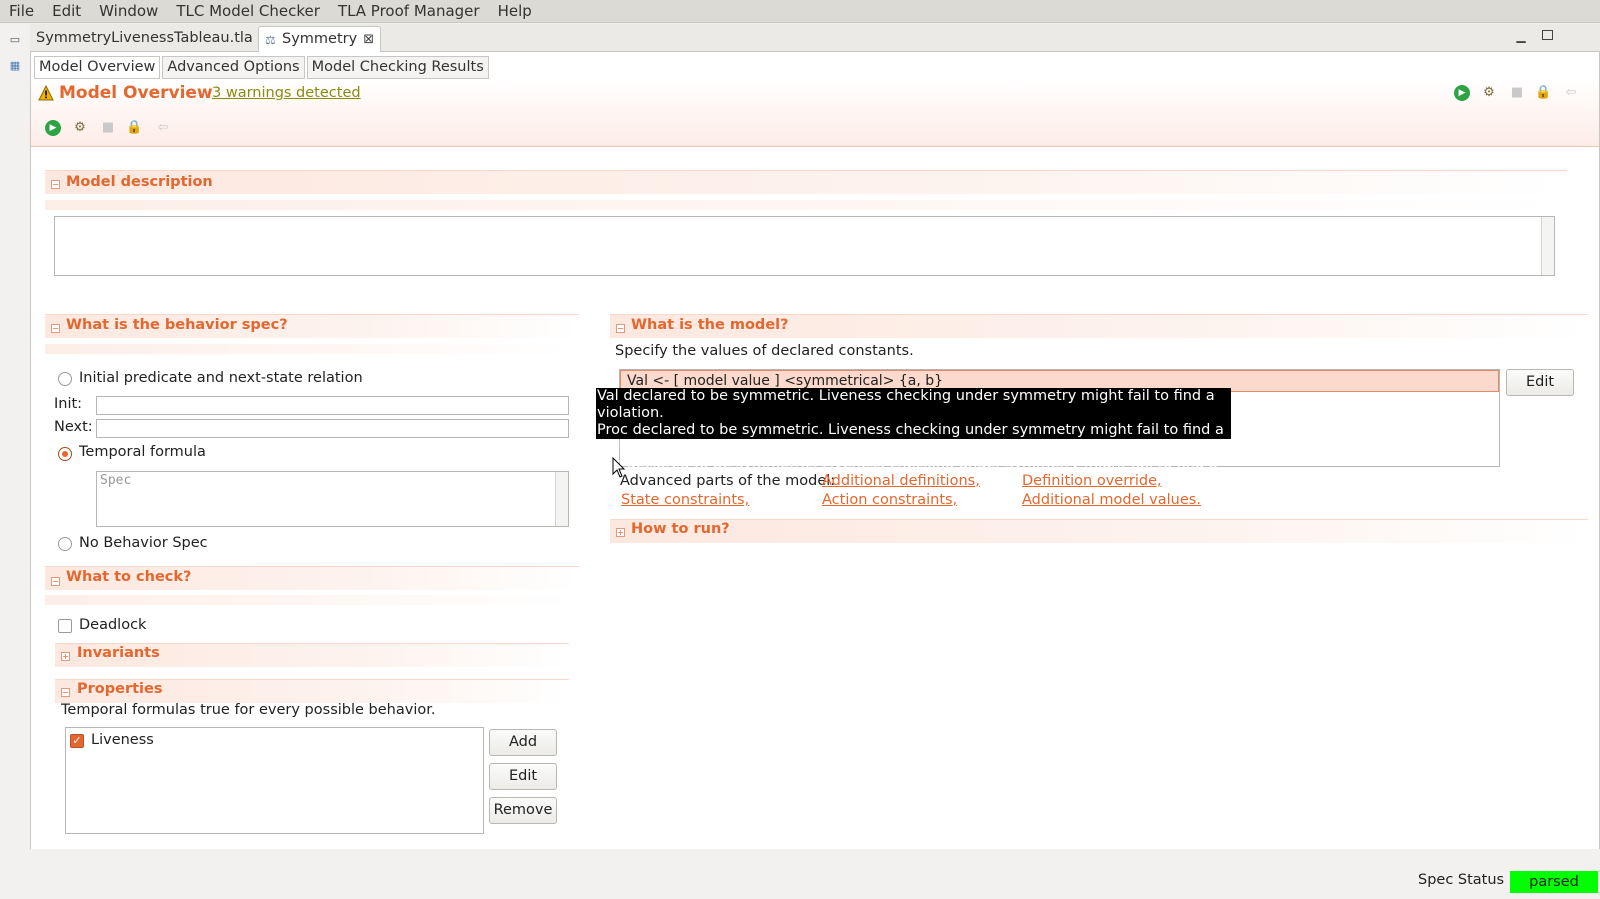 The image size is (1600, 899). What do you see at coordinates (128, 11) in the screenshot?
I see `menu-window: Window` at bounding box center [128, 11].